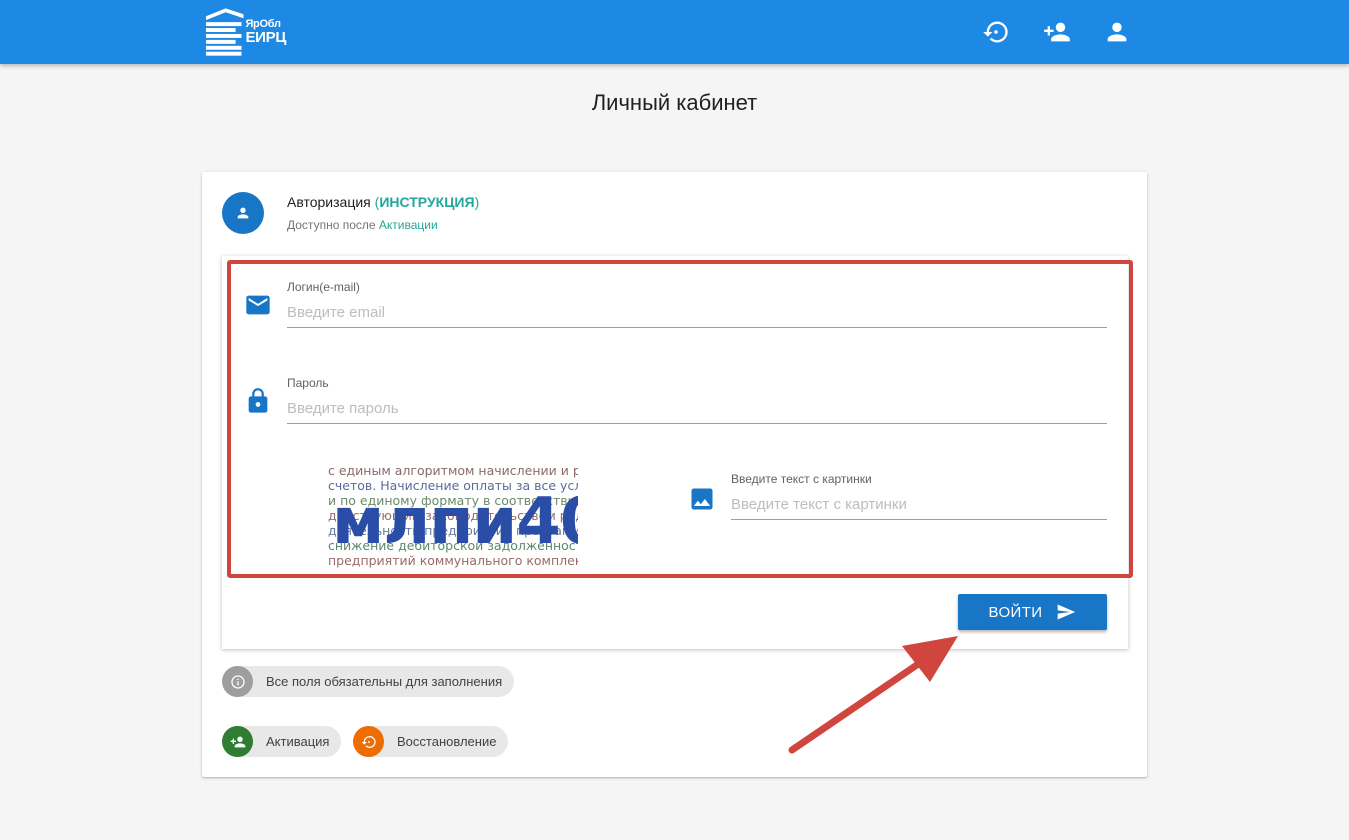 This screenshot has width=1349, height=840. What do you see at coordinates (426, 202) in the screenshot?
I see `instruction-link: ИНСТРУКЦИЯ` at bounding box center [426, 202].